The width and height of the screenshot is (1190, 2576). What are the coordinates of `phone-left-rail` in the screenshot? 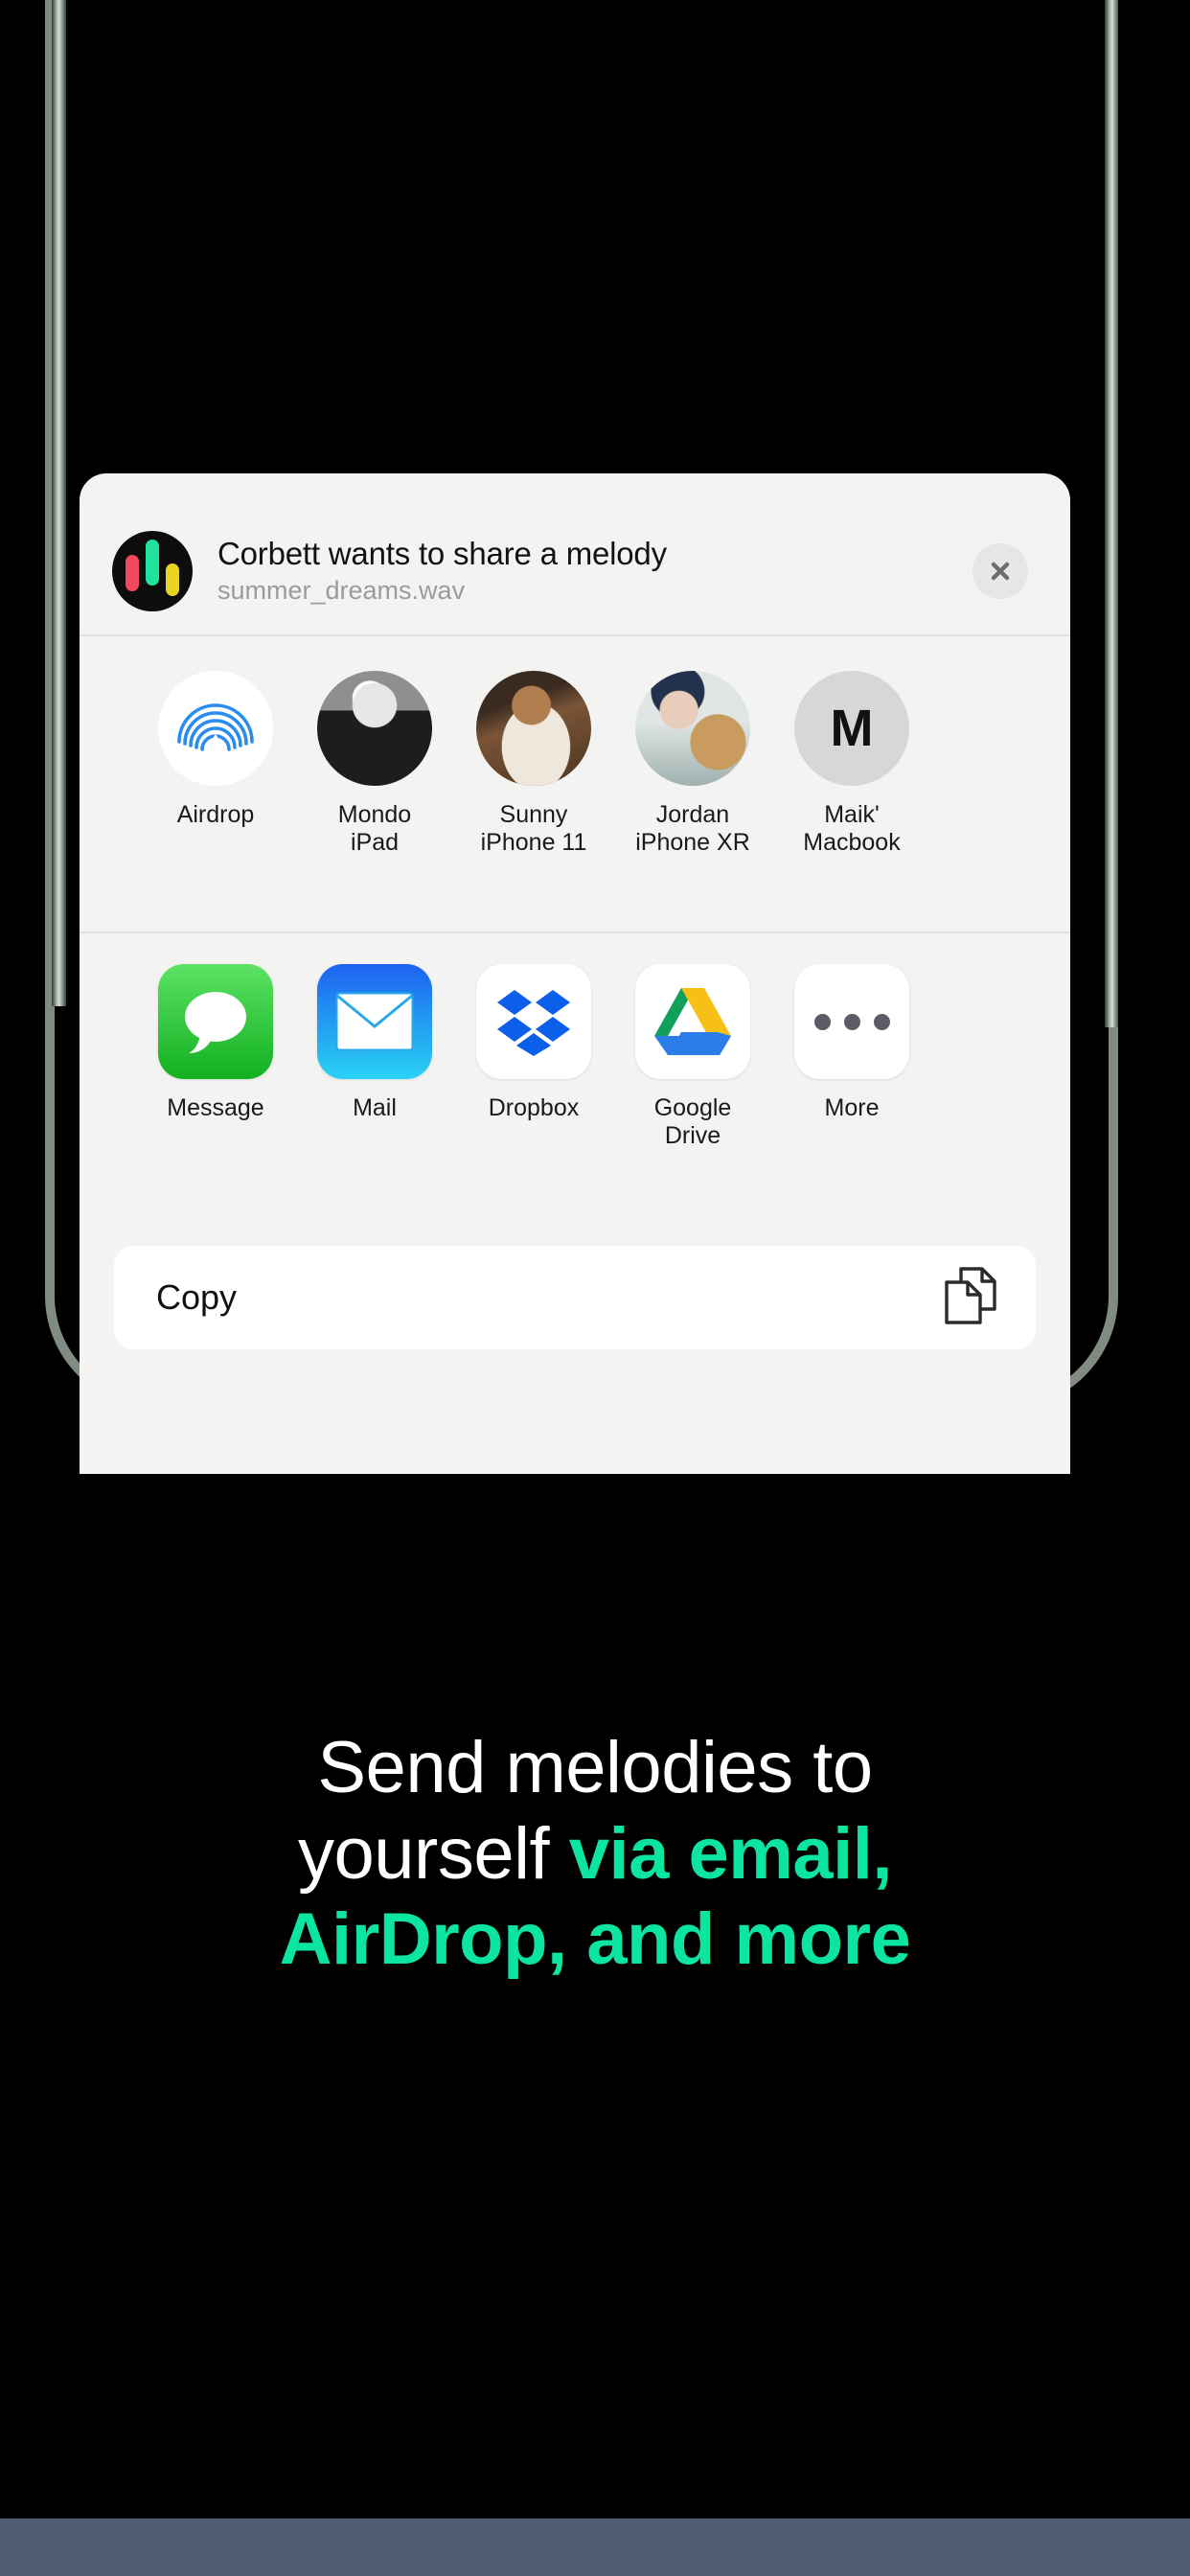 It's located at (59, 503).